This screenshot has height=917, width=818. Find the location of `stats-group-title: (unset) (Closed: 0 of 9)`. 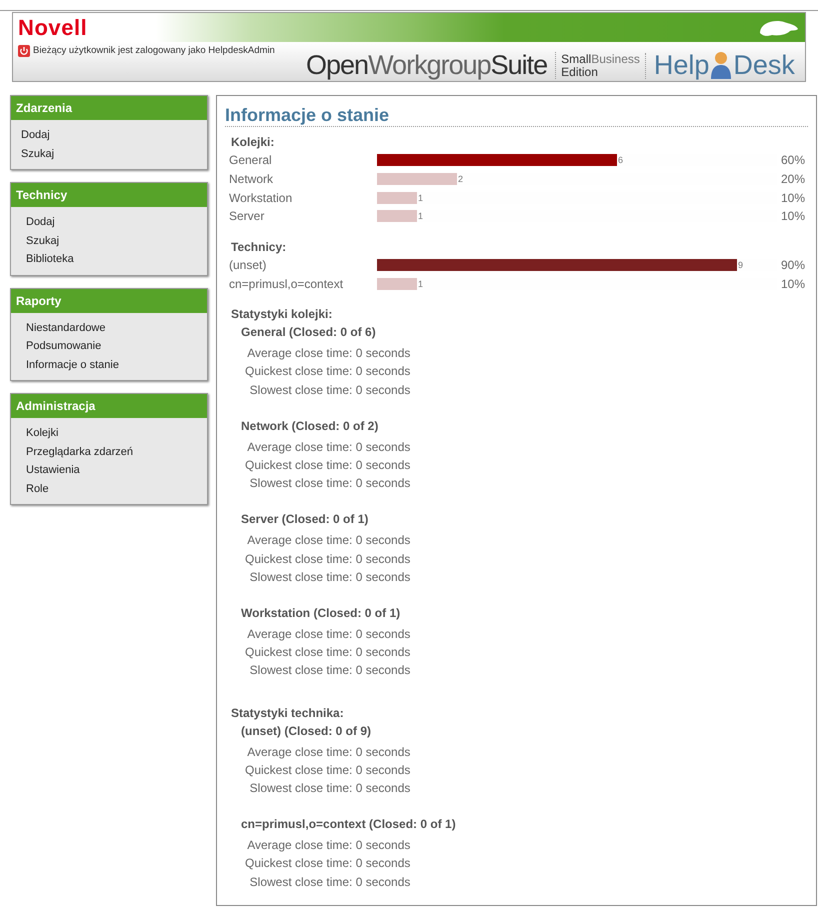

stats-group-title: (unset) (Closed: 0 of 9) is located at coordinates (306, 731).